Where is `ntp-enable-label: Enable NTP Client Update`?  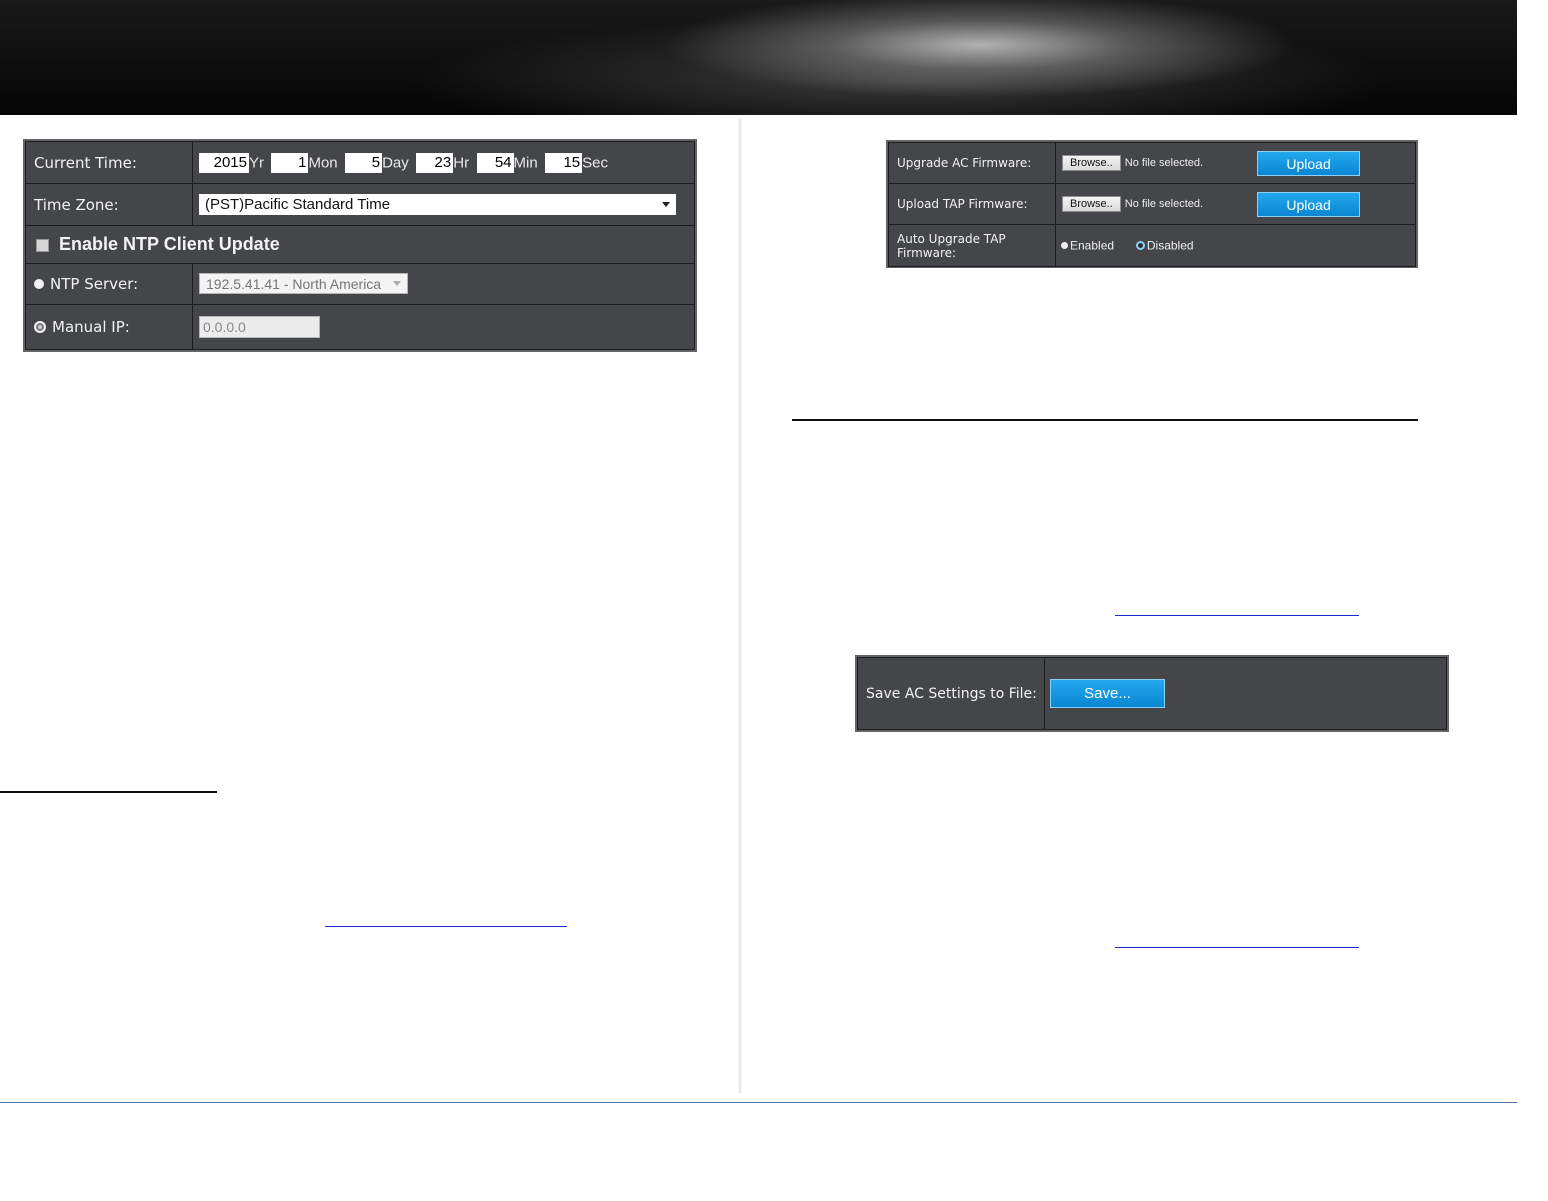
ntp-enable-label: Enable NTP Client Update is located at coordinates (169, 243).